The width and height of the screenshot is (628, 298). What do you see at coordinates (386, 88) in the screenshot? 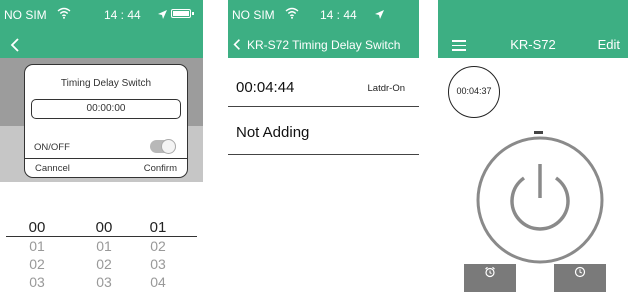
I see `timer-mode-label: Latdr-On` at bounding box center [386, 88].